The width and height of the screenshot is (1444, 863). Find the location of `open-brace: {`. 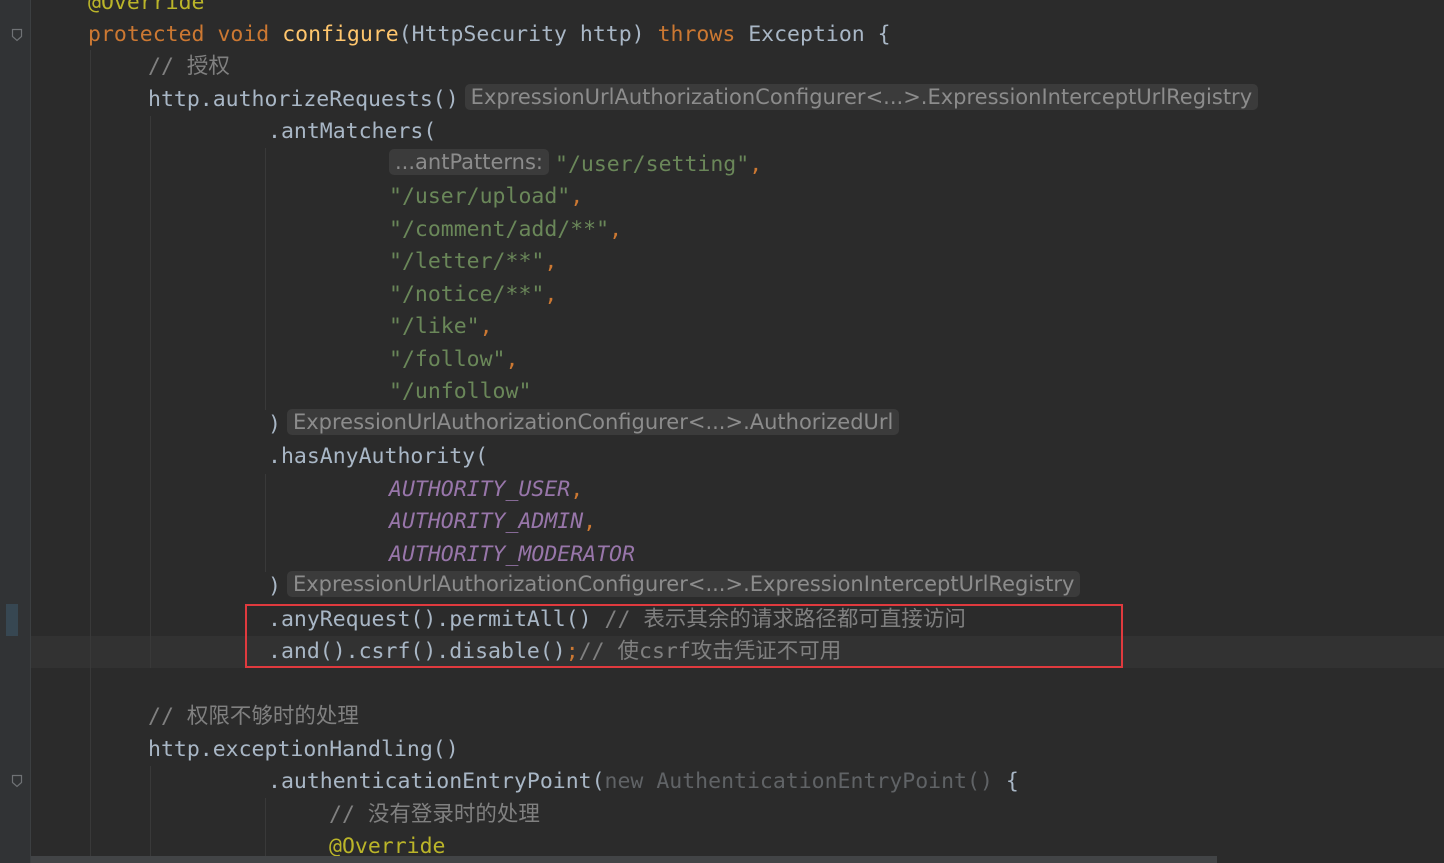

open-brace: { is located at coordinates (1005, 781).